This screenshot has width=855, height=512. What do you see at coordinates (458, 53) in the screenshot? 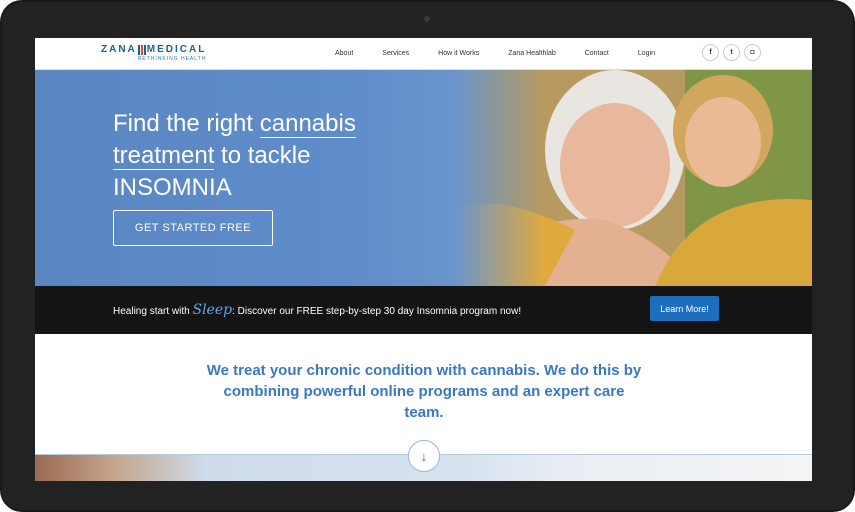
I see `nav-item-how-it-works: How it Works` at bounding box center [458, 53].